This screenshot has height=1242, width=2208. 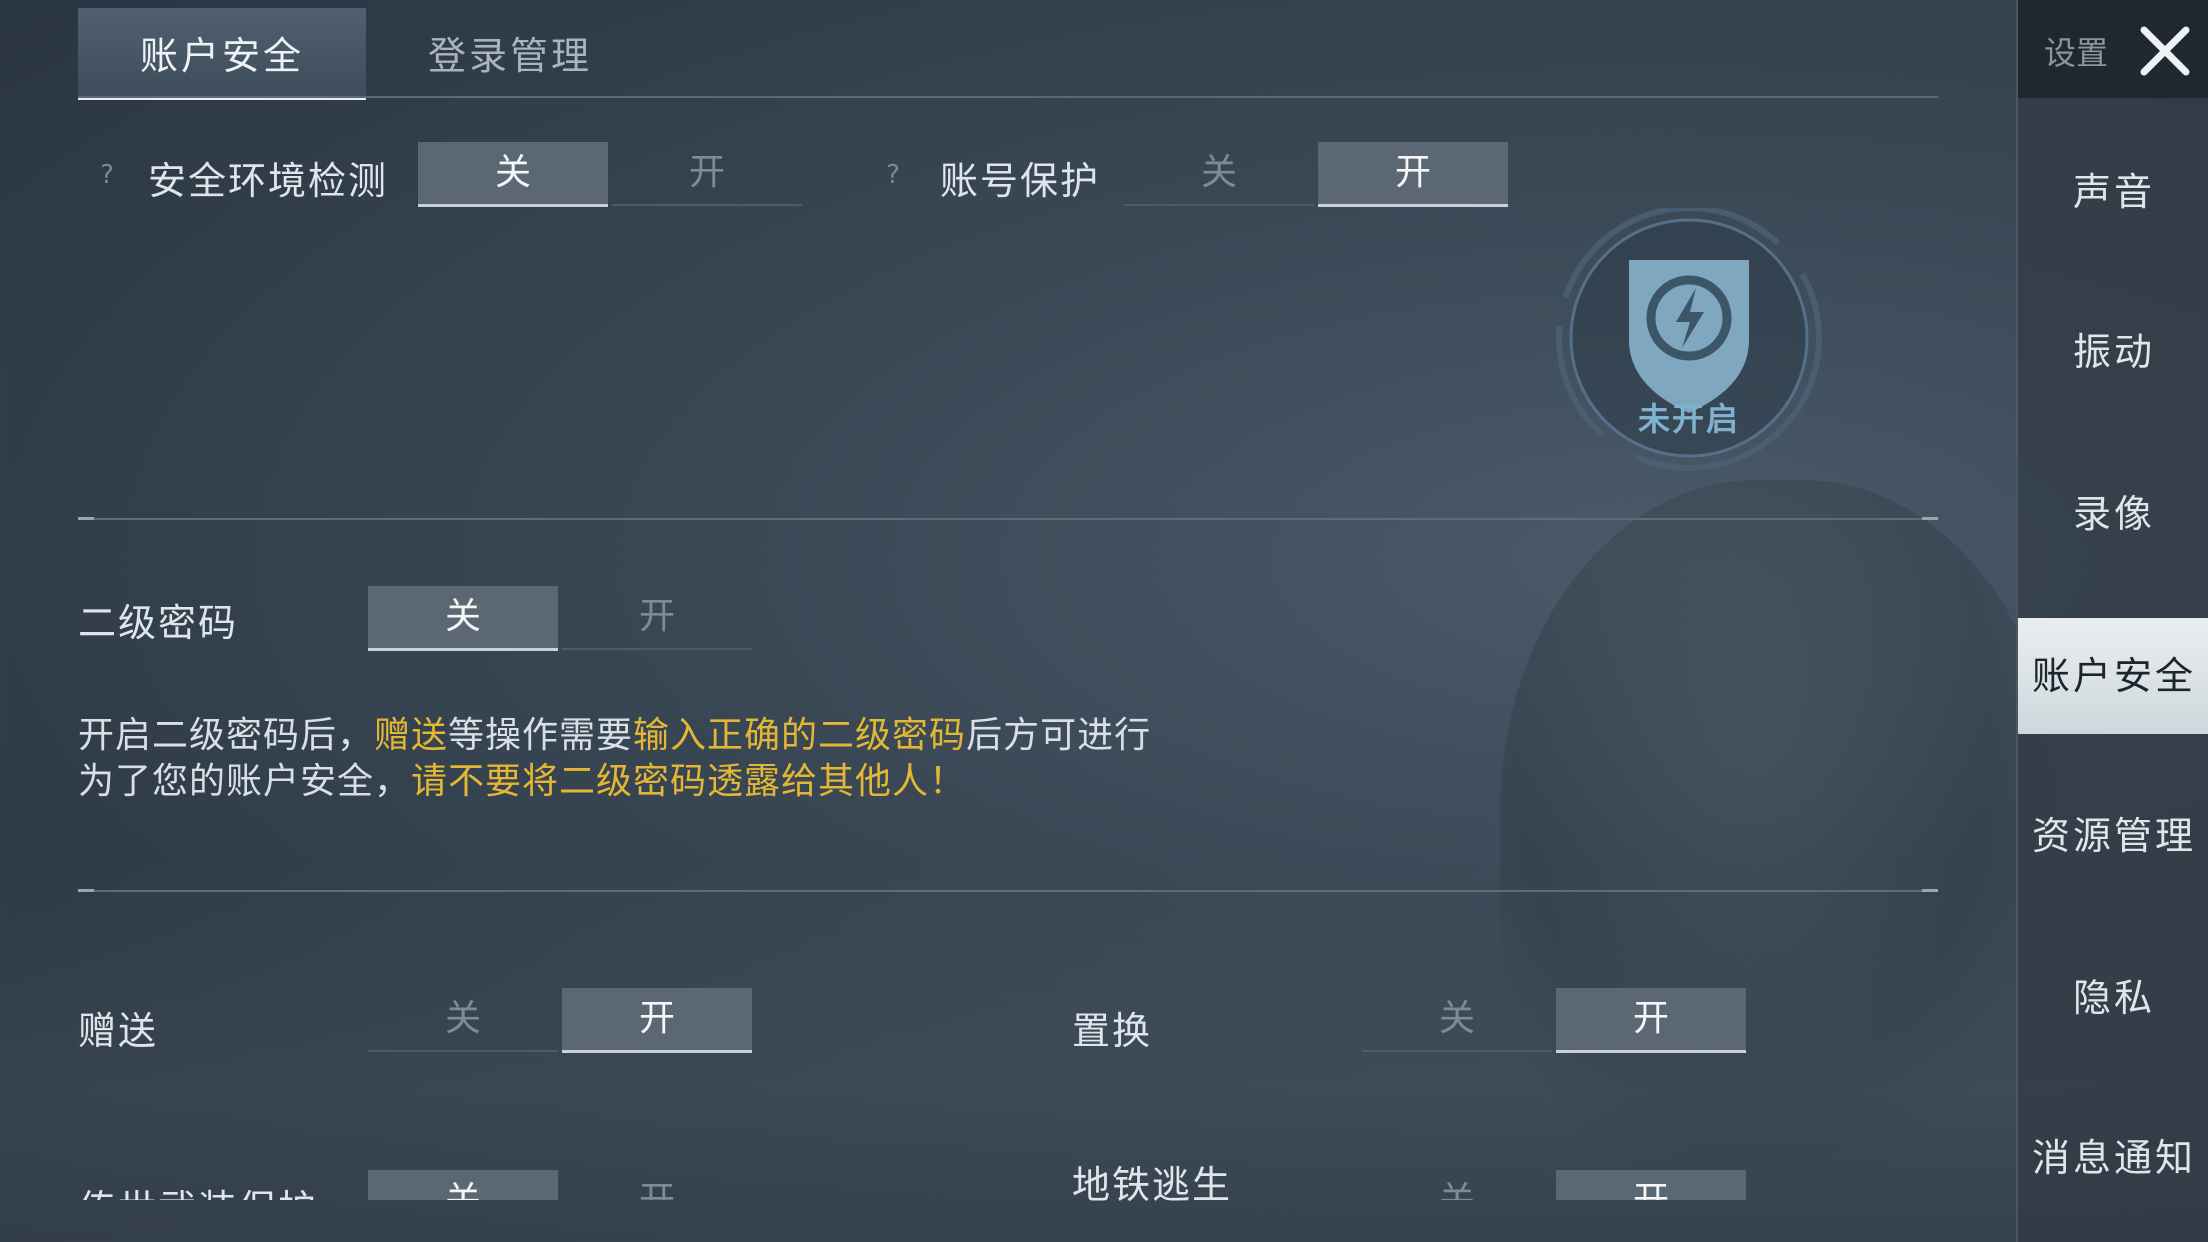 I want to click on sidebar-header: 设置, so click(x=2113, y=49).